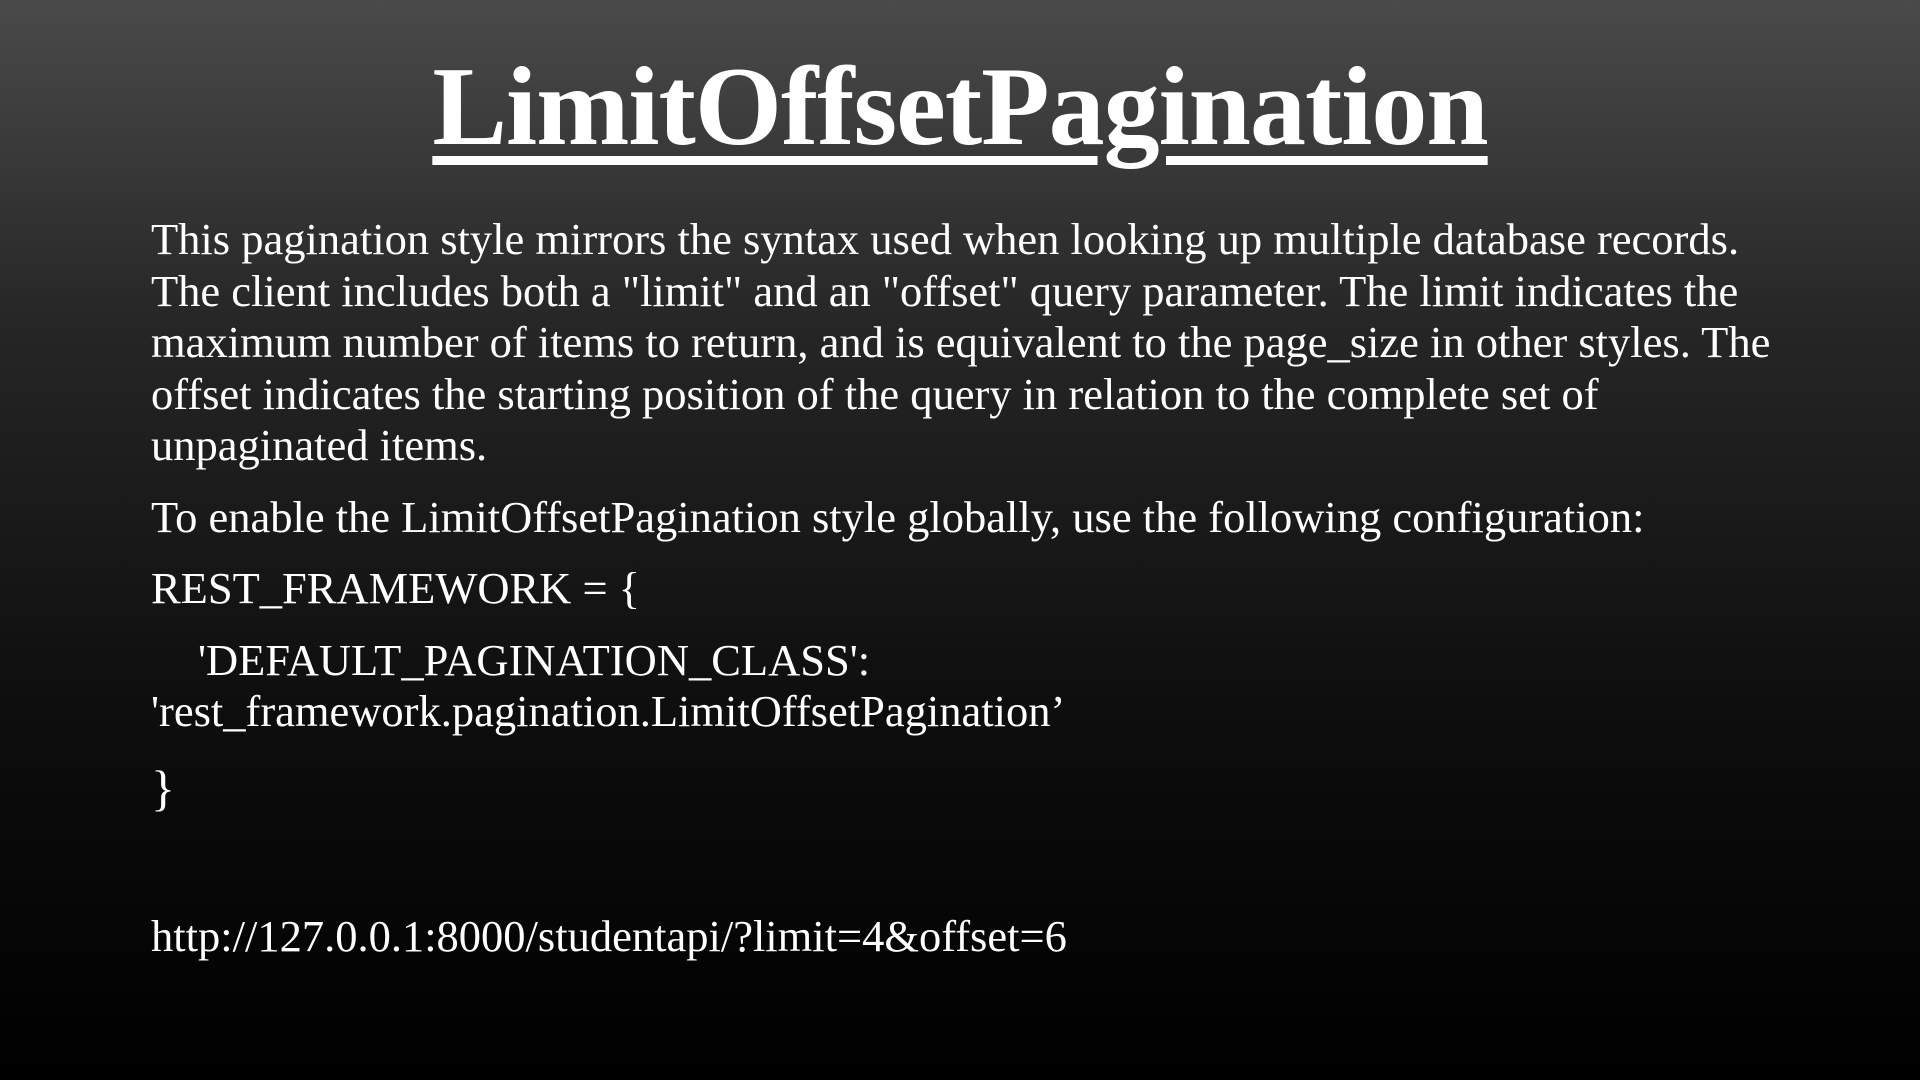  I want to click on code-setting-key: 'DEFAULT_PAGINATION_CLASS':, so click(534, 659).